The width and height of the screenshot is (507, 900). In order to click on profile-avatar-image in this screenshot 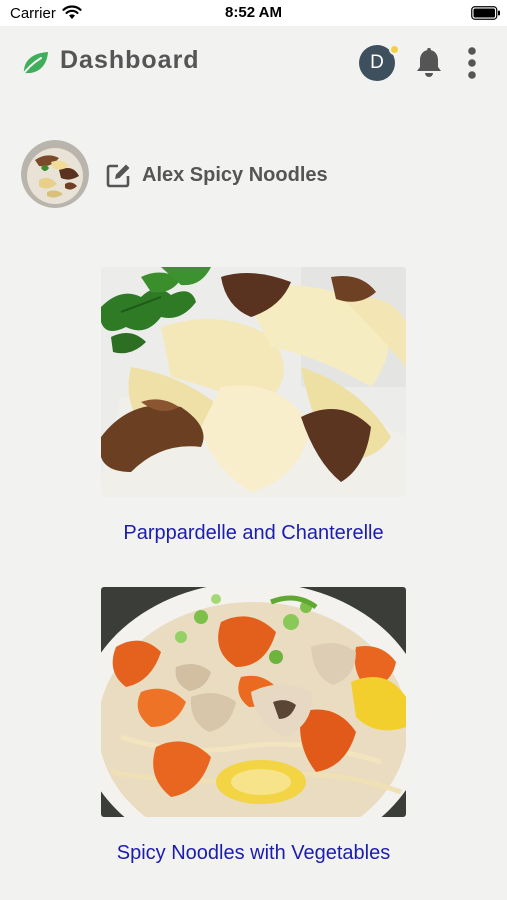, I will do `click(55, 174)`.